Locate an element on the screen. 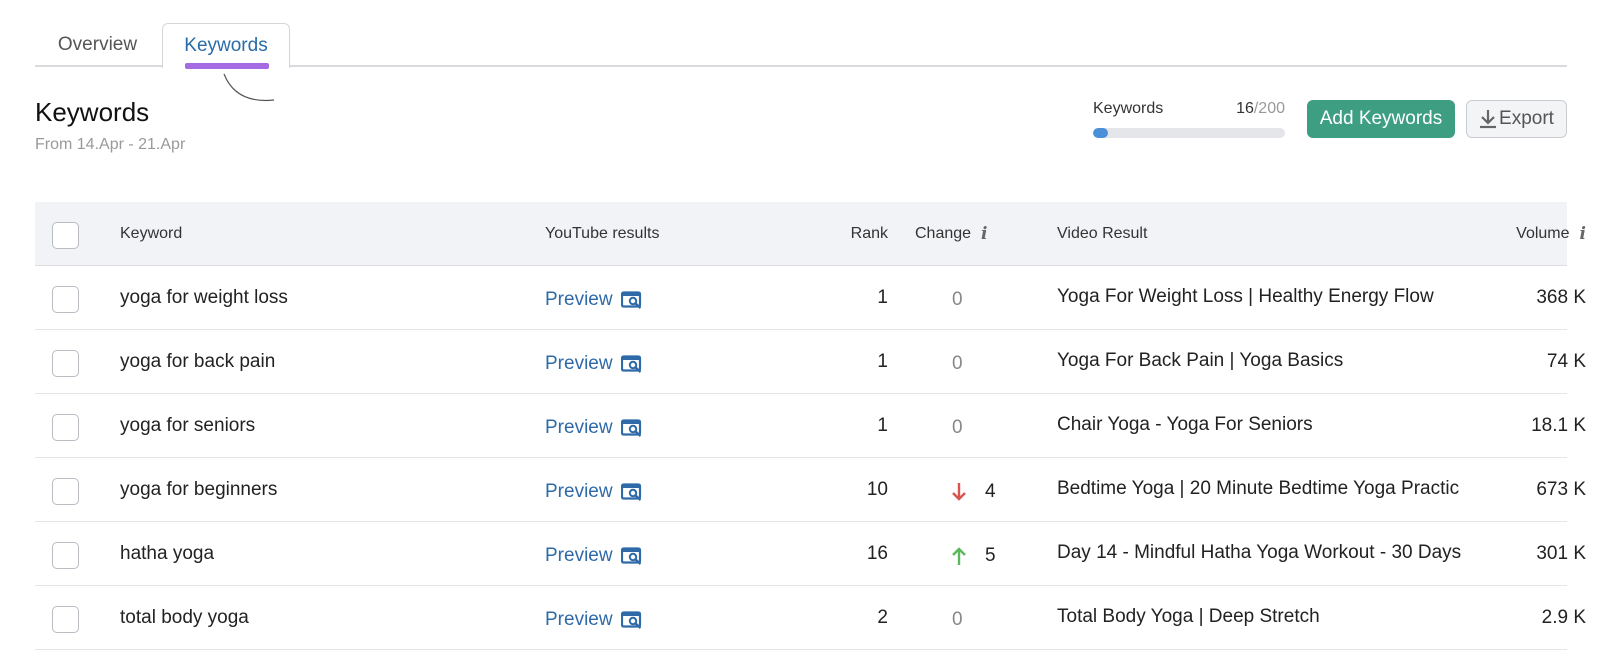 This screenshot has width=1600, height=650. video-result-cell: Total Body Yoga | Deep Stretch is located at coordinates (1267, 618).